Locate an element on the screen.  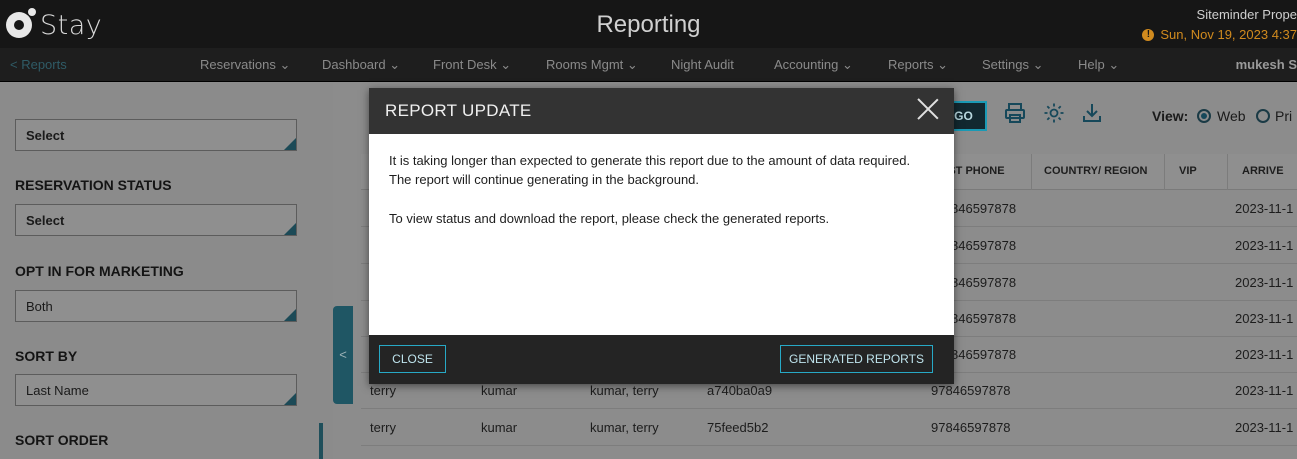
alert-circle-icon: ! is located at coordinates (1148, 34).